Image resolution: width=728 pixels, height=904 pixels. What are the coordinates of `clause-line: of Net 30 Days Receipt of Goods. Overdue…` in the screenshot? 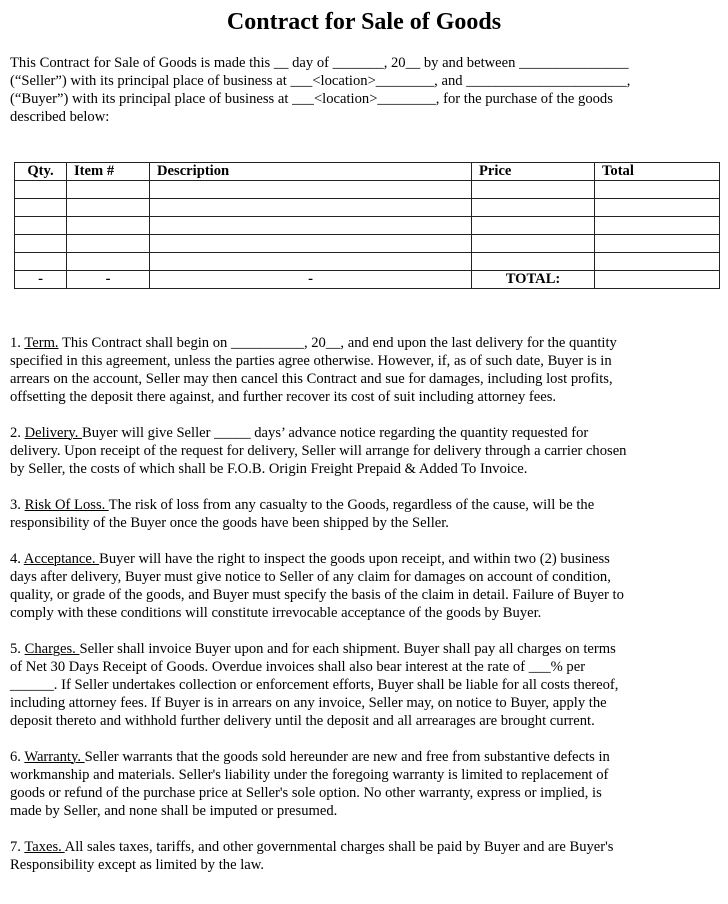 It's located at (298, 667).